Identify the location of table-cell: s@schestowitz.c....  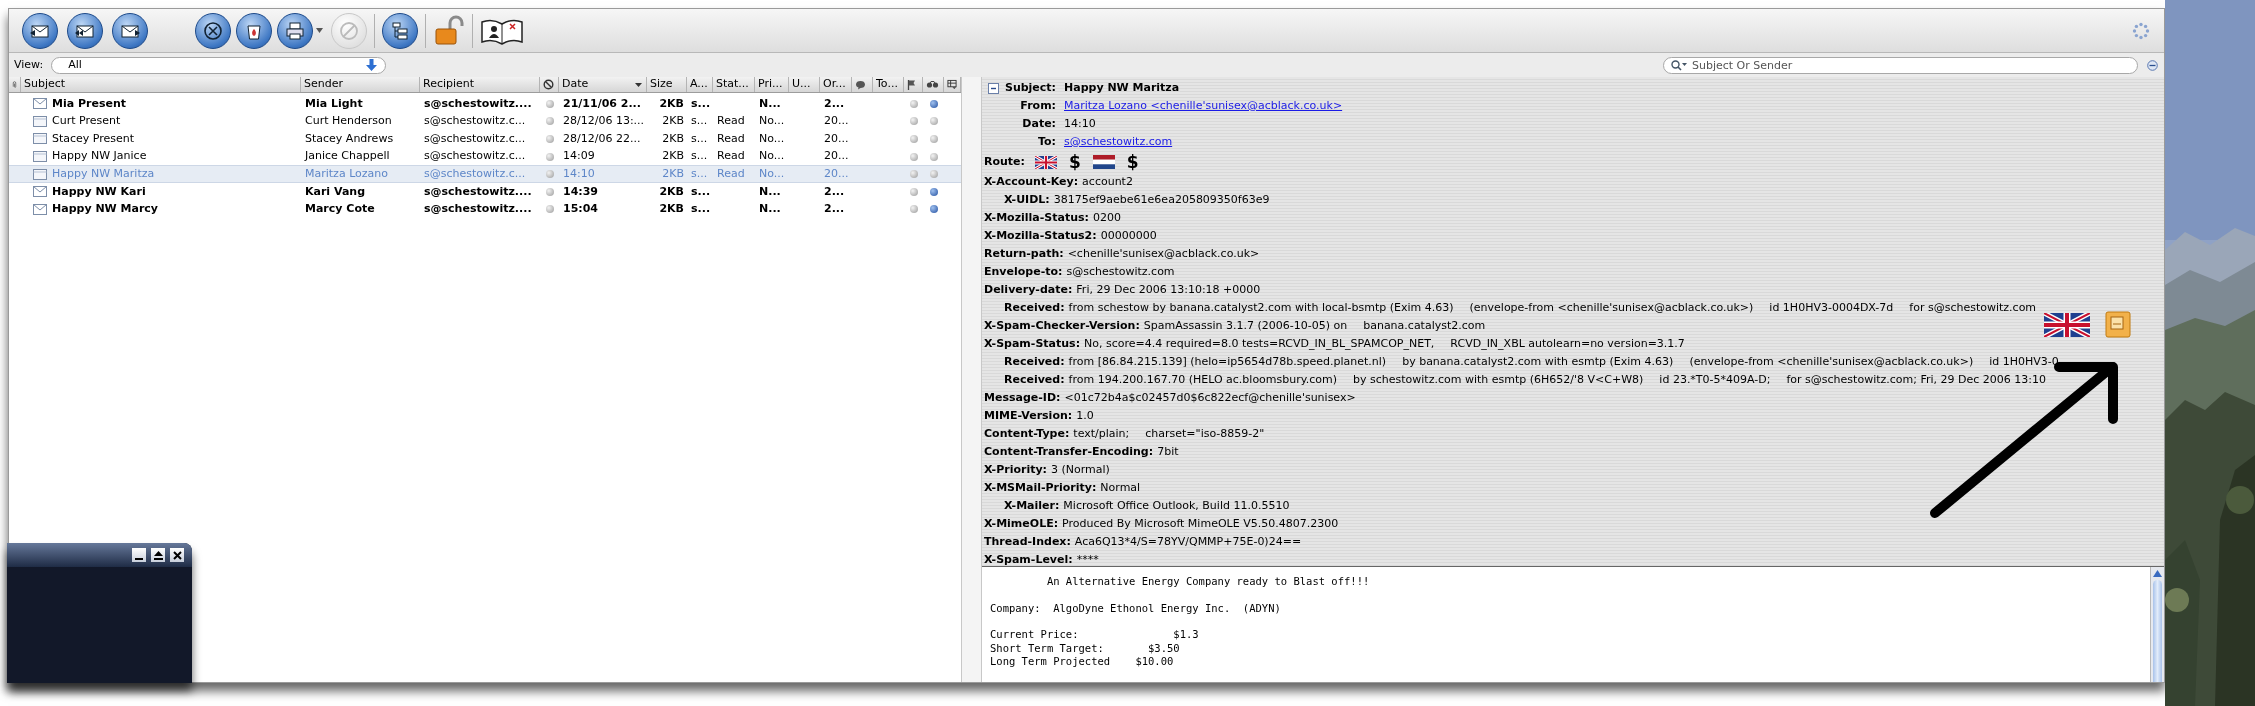
(475, 121).